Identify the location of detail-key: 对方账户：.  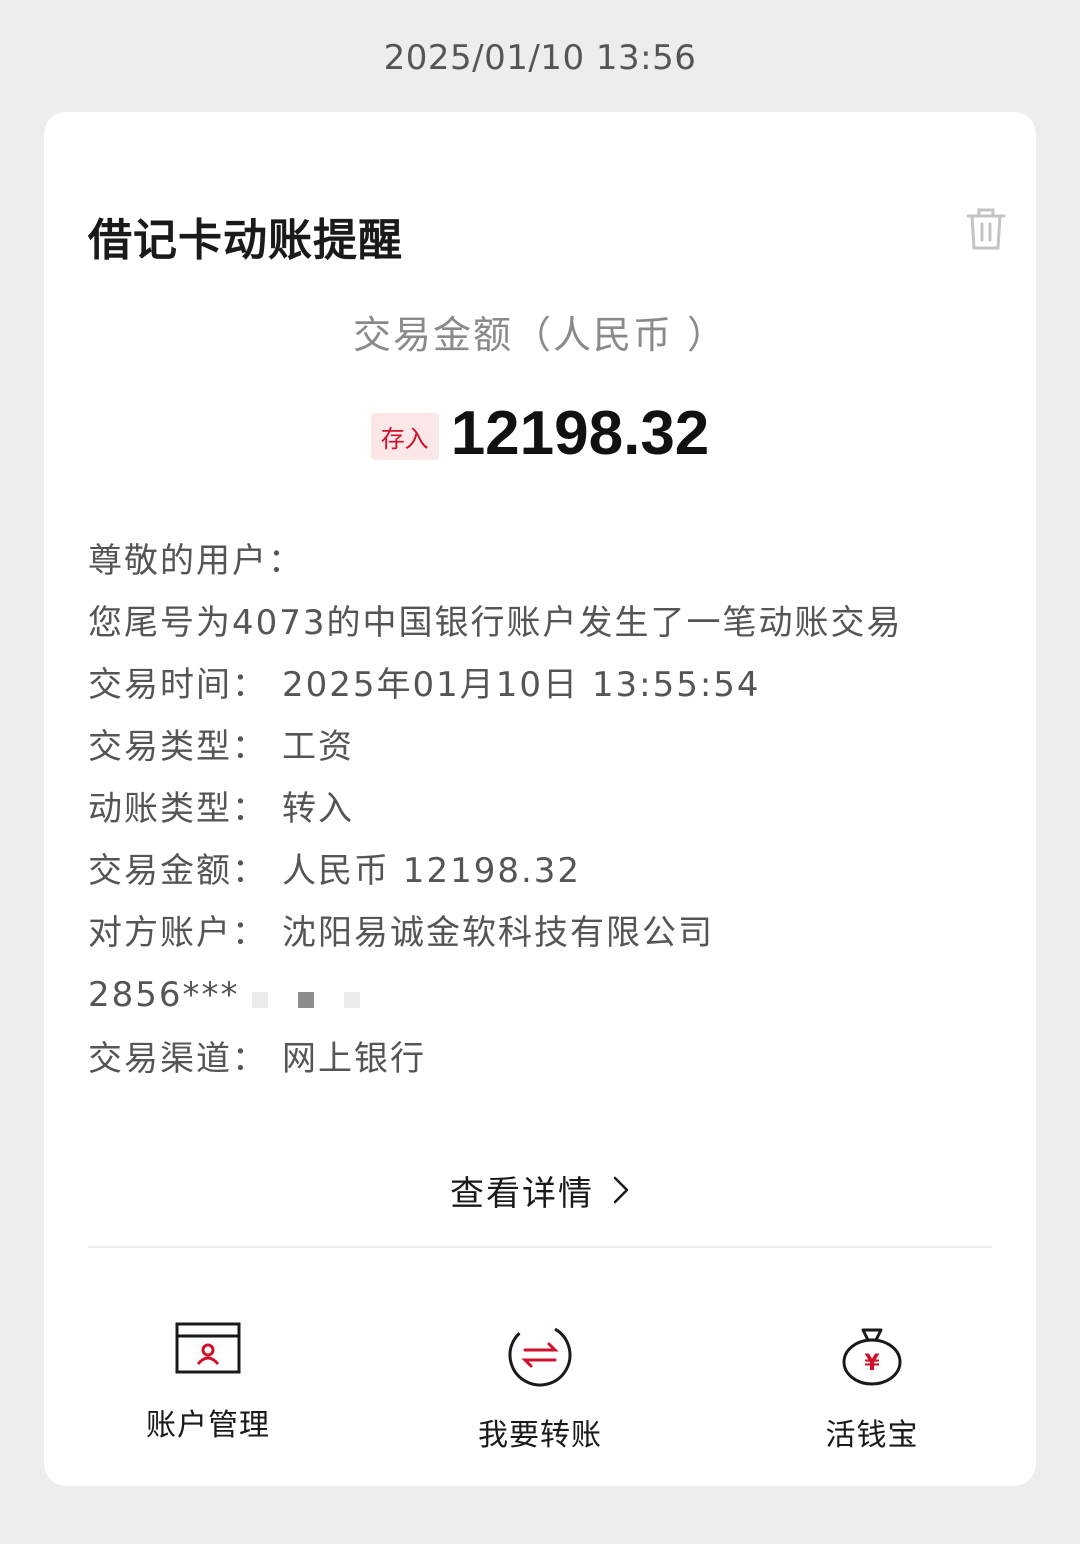
(178, 933).